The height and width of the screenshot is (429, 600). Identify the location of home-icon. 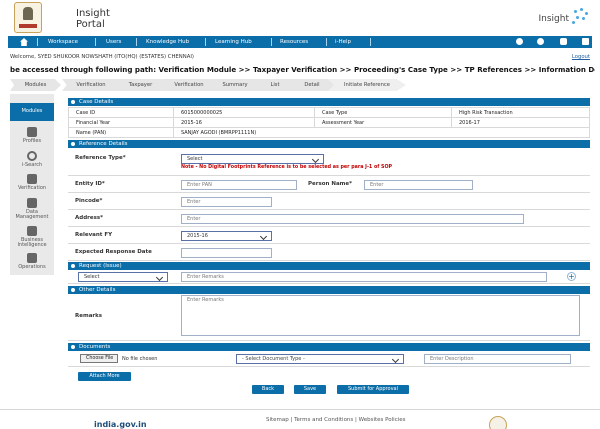
(24, 42).